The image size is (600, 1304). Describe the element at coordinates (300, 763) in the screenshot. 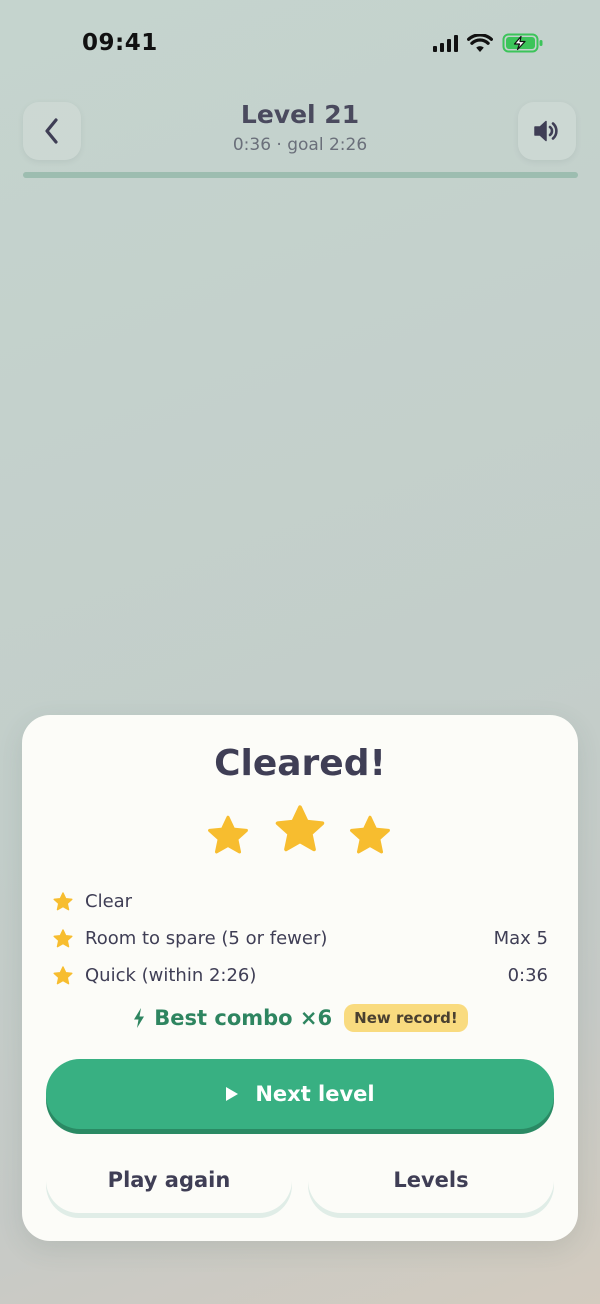

I see `result-title: Cleared!` at that location.